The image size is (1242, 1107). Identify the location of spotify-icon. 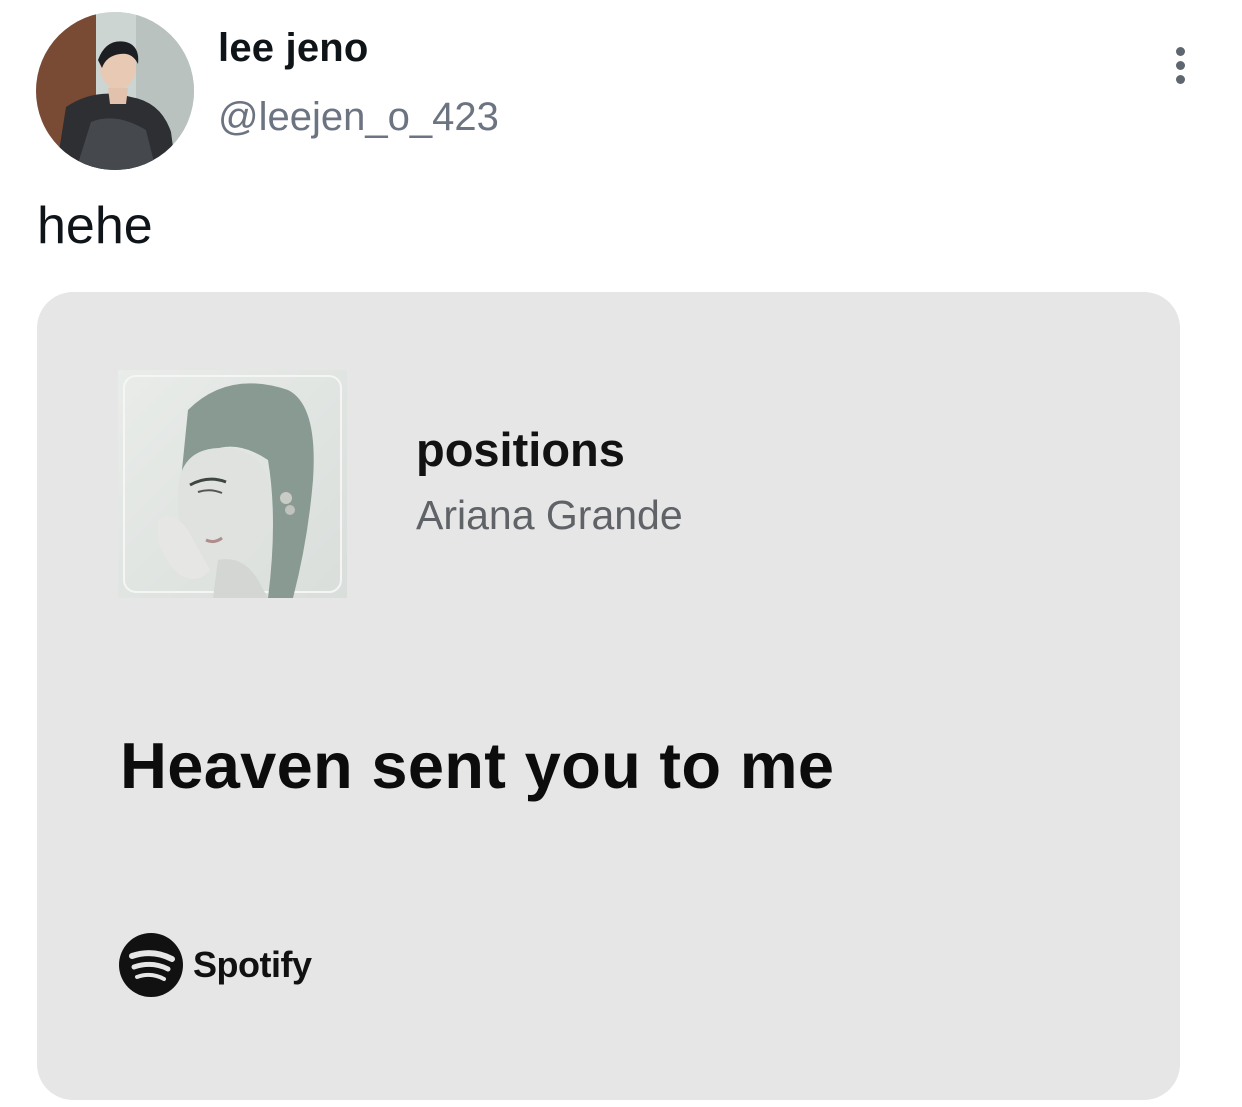
(151, 965).